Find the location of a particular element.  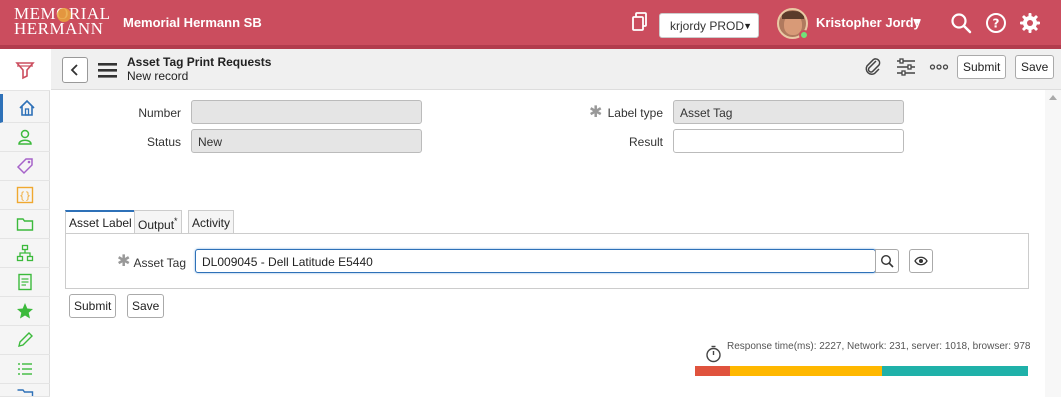

folder-stack-icon is located at coordinates (25, 392).